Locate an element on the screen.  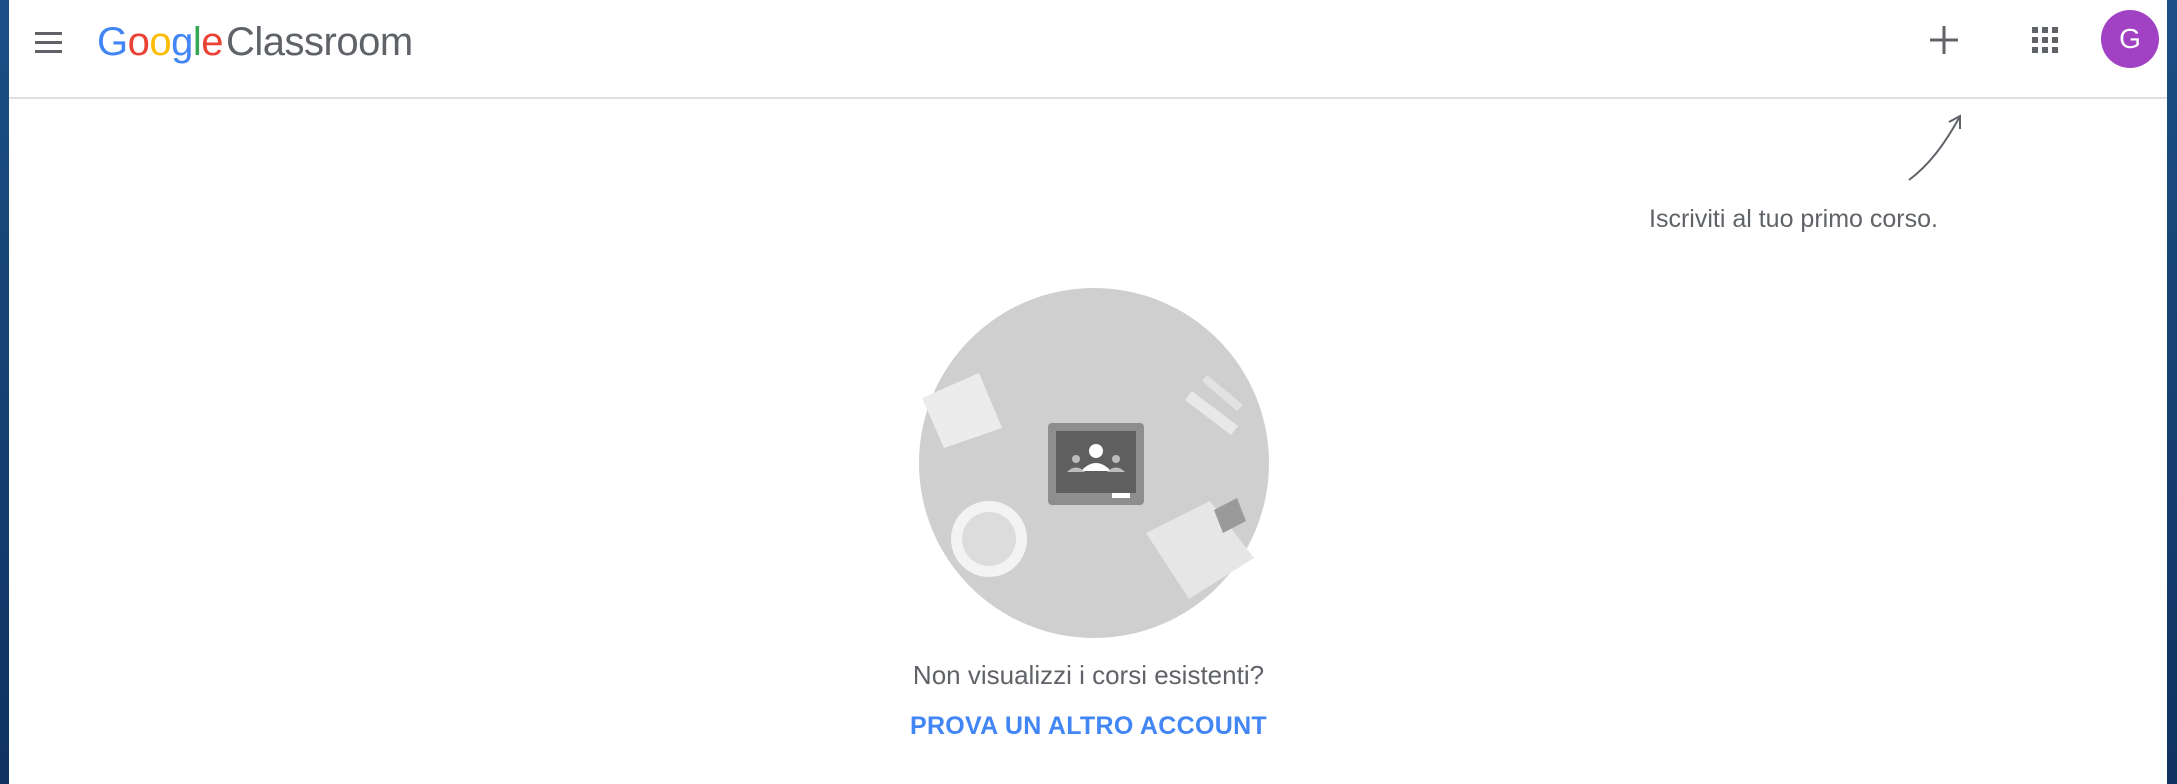
google-letter: G is located at coordinates (112, 41).